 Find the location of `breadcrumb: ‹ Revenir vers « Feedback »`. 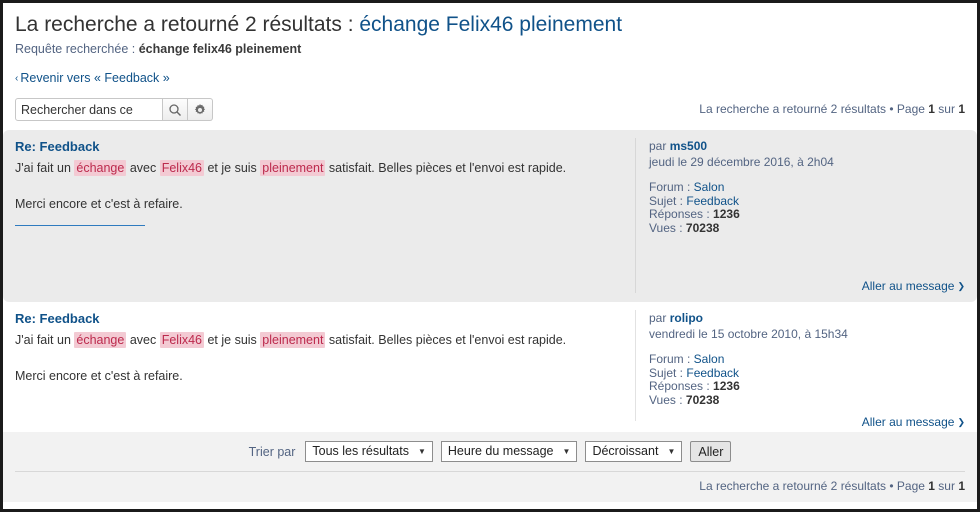

breadcrumb: ‹ Revenir vers « Feedback » is located at coordinates (490, 78).